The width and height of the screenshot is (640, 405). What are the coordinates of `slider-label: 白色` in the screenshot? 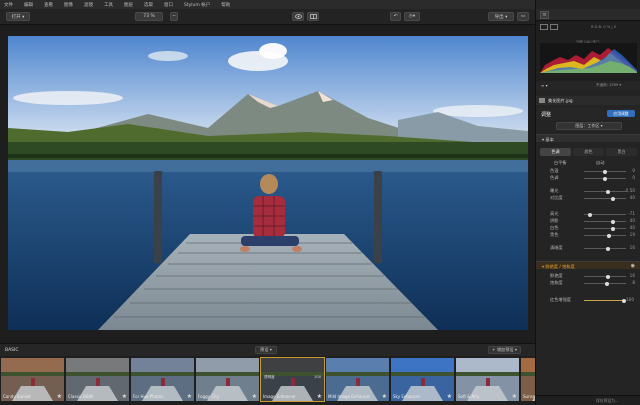 It's located at (554, 227).